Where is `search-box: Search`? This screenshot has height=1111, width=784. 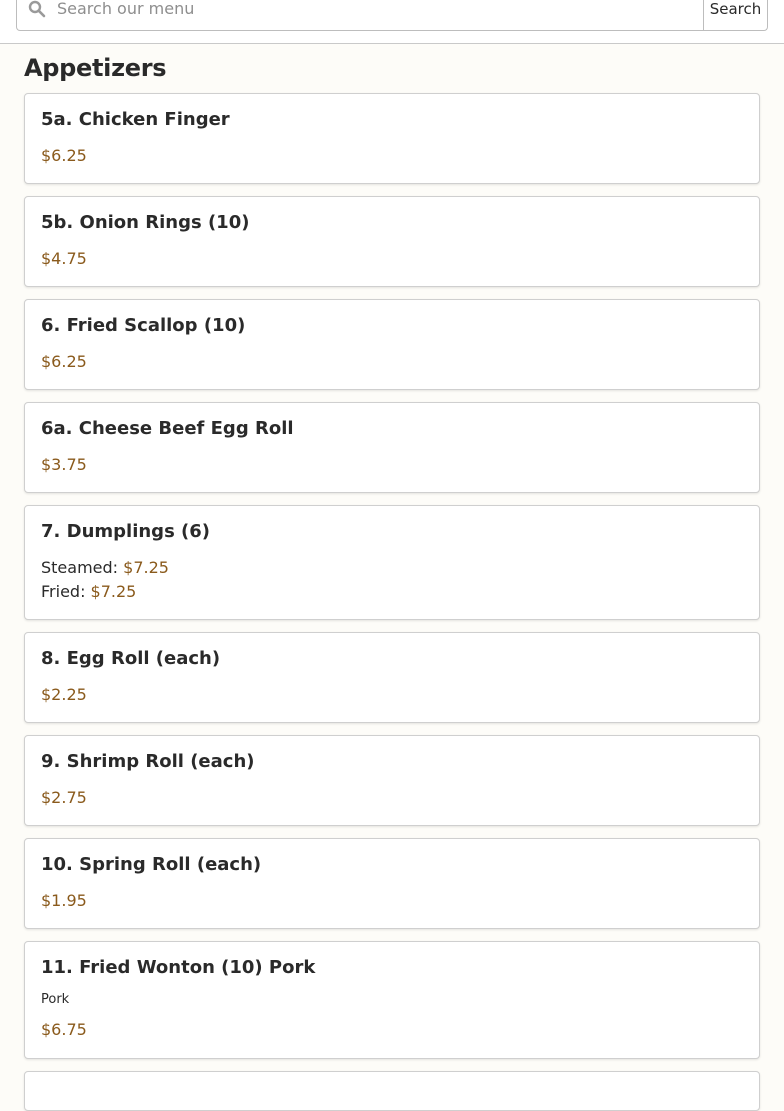 search-box: Search is located at coordinates (392, 15).